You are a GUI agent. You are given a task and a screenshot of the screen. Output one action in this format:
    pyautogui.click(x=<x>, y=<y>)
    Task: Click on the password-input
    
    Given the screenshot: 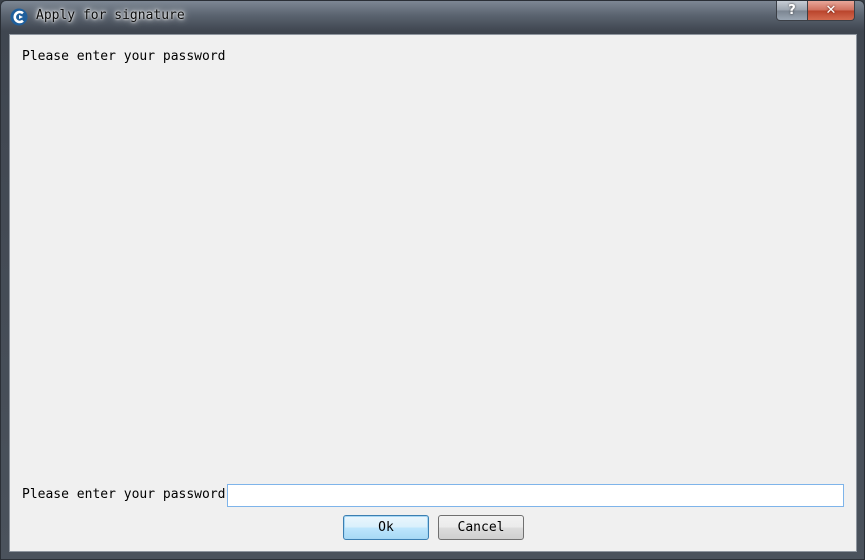 What is the action you would take?
    pyautogui.click(x=535, y=495)
    